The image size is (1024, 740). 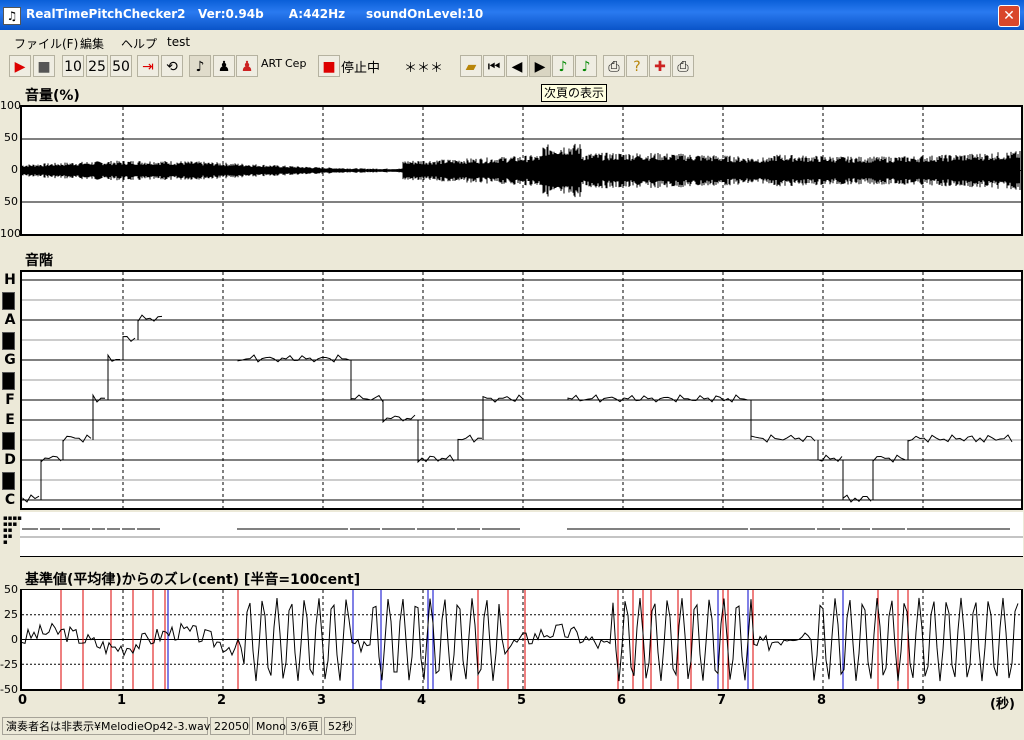 What do you see at coordinates (12, 530) in the screenshot?
I see `strip-marker-icon: ▪▪▪▪ ▪▪▪ ▪▪ ▪▪ ▪` at bounding box center [12, 530].